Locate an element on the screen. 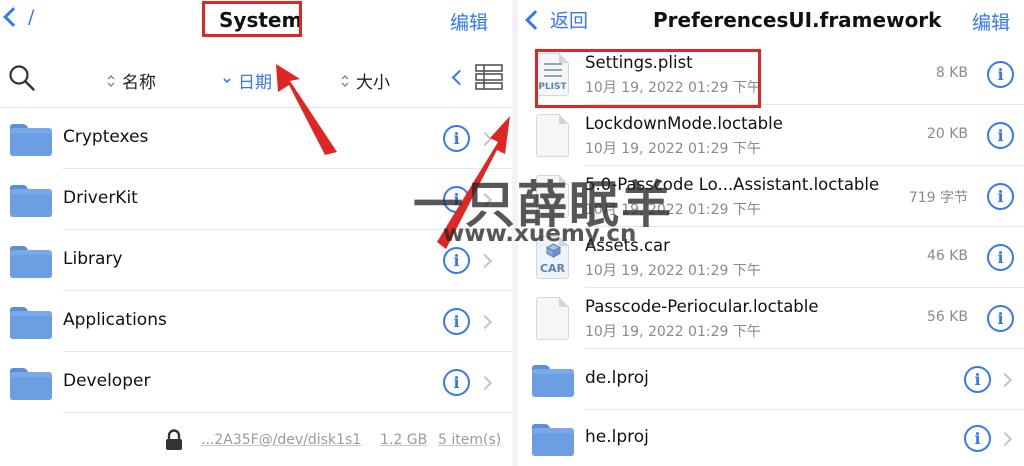 The width and height of the screenshot is (1024, 466). file-size: 20 KB is located at coordinates (947, 134).